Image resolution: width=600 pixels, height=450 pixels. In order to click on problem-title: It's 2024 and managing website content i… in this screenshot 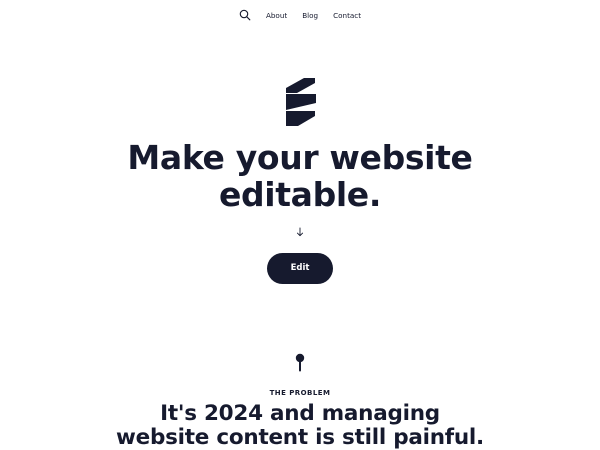, I will do `click(300, 426)`.